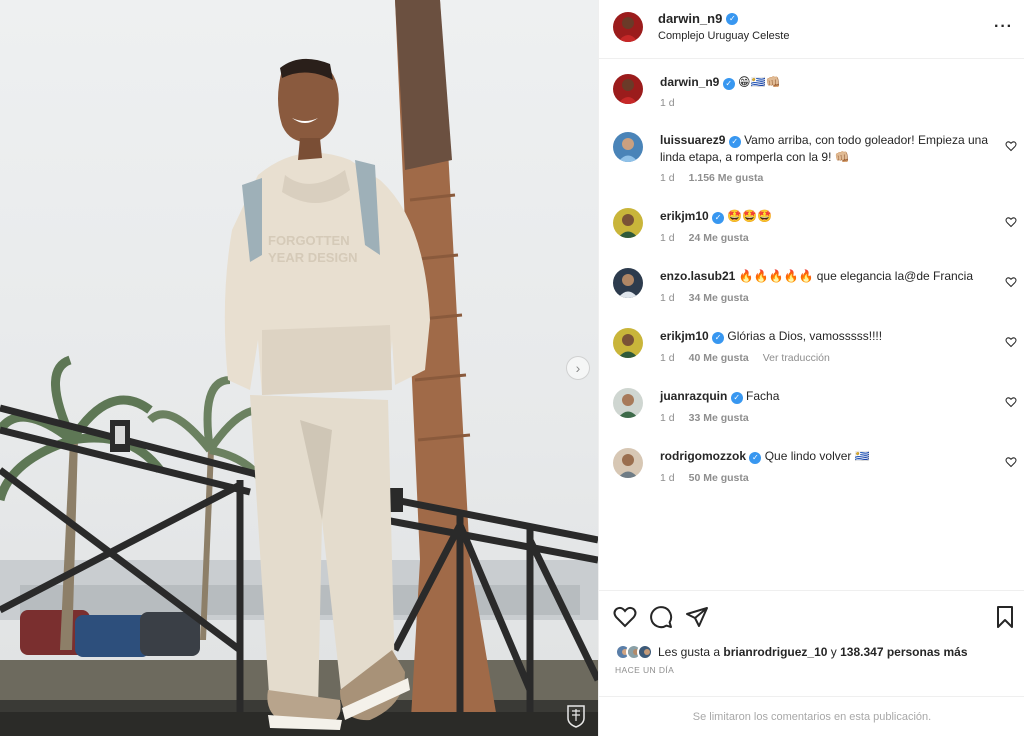 Image resolution: width=1024 pixels, height=736 pixels. What do you see at coordinates (726, 178) in the screenshot?
I see `comment-likes: 1.156 Me gusta` at bounding box center [726, 178].